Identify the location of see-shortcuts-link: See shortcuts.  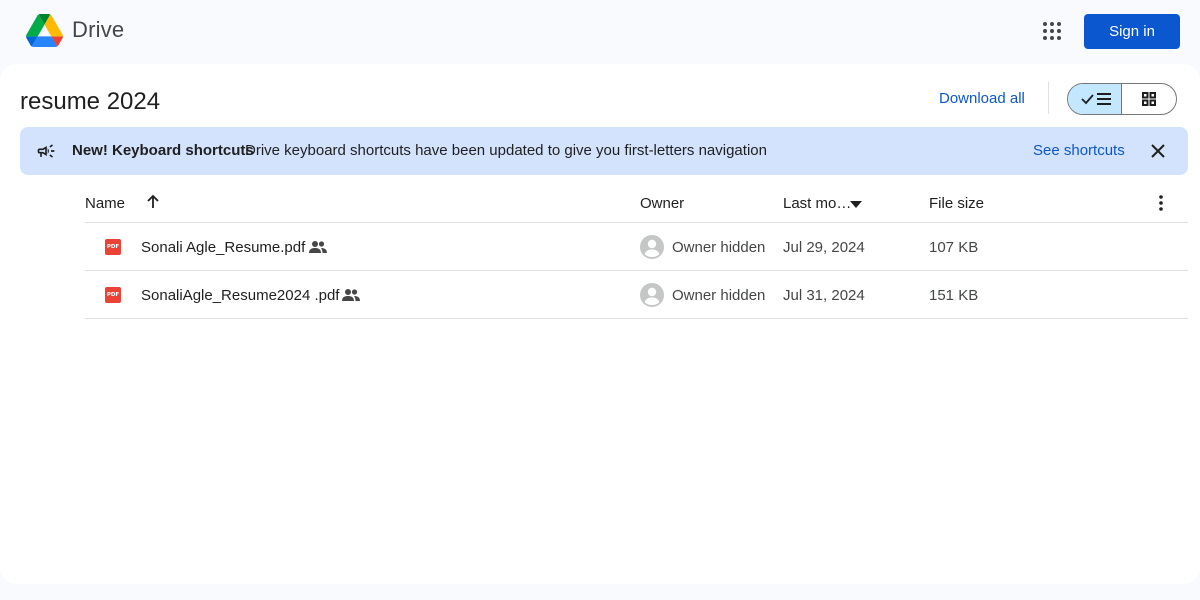
(1079, 150).